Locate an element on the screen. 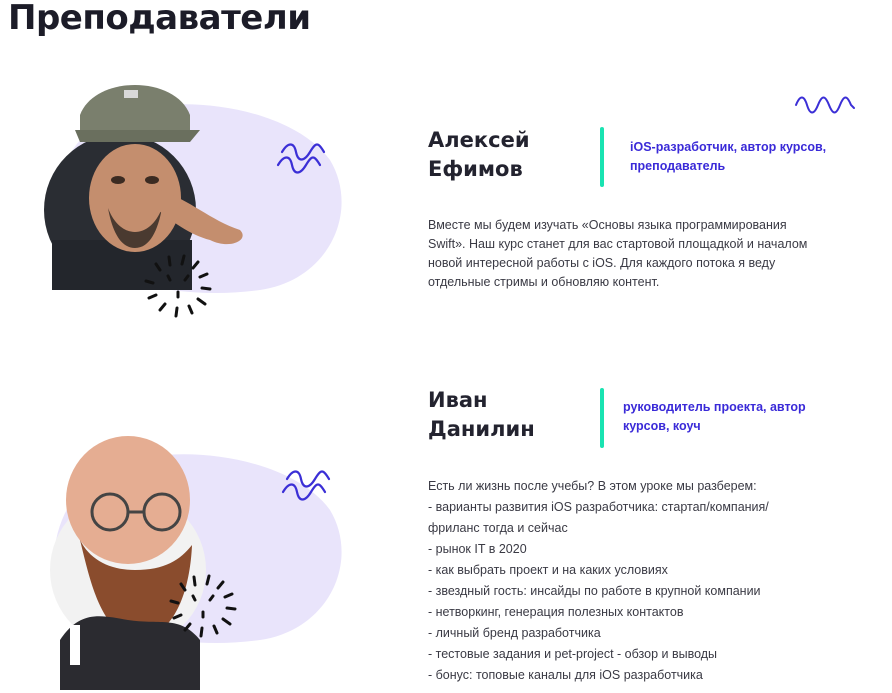 The width and height of the screenshot is (892, 693). teacher-role: руководитель проекта, автор курсов, коуч is located at coordinates (714, 416).